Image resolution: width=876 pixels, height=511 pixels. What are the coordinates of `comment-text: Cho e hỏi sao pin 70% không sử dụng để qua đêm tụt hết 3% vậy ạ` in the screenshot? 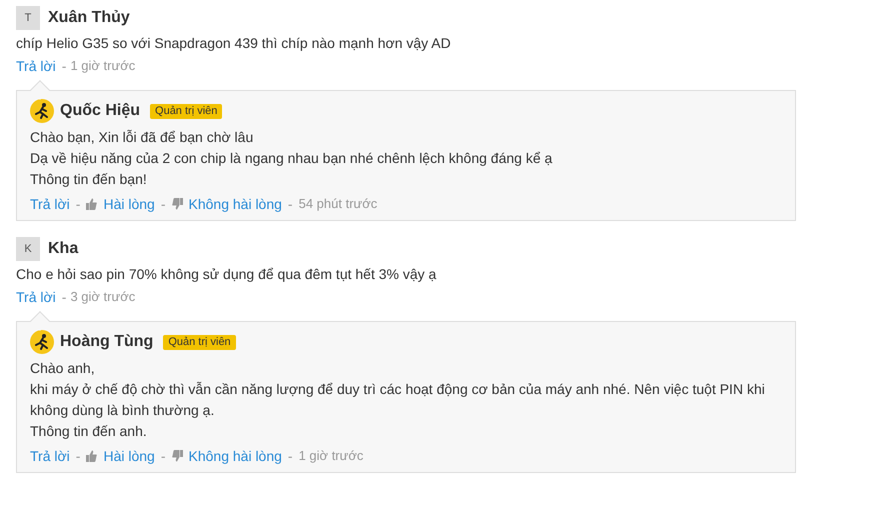 It's located at (227, 274).